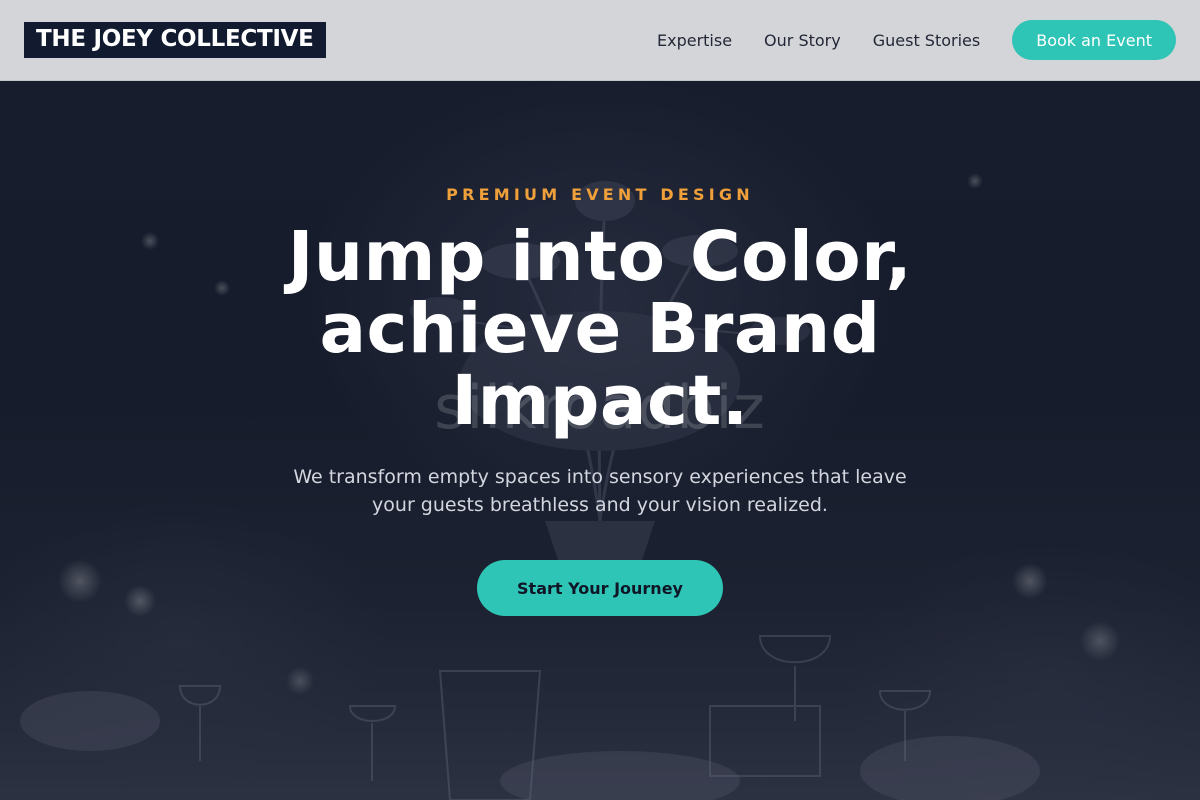 Image resolution: width=1200 pixels, height=800 pixels. I want to click on site-logo: THE JOEY COLLECTIVE, so click(175, 40).